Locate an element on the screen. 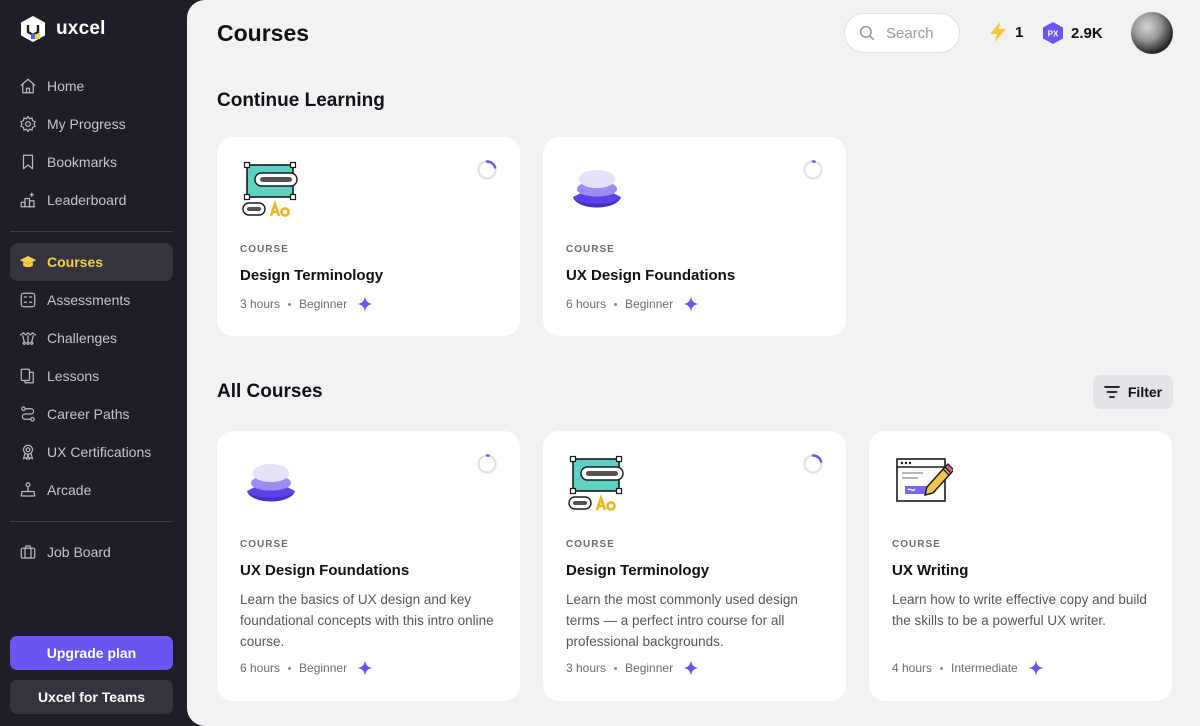 Image resolution: width=1200 pixels, height=726 pixels. page-title: Courses is located at coordinates (263, 33).